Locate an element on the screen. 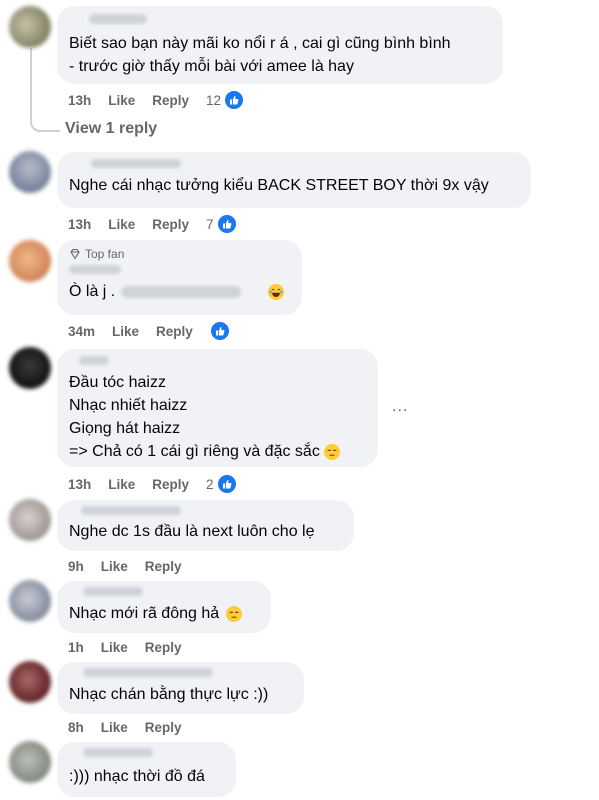 Image resolution: width=599 pixels, height=800 pixels. top-fan-badge: Top fan is located at coordinates (179, 254).